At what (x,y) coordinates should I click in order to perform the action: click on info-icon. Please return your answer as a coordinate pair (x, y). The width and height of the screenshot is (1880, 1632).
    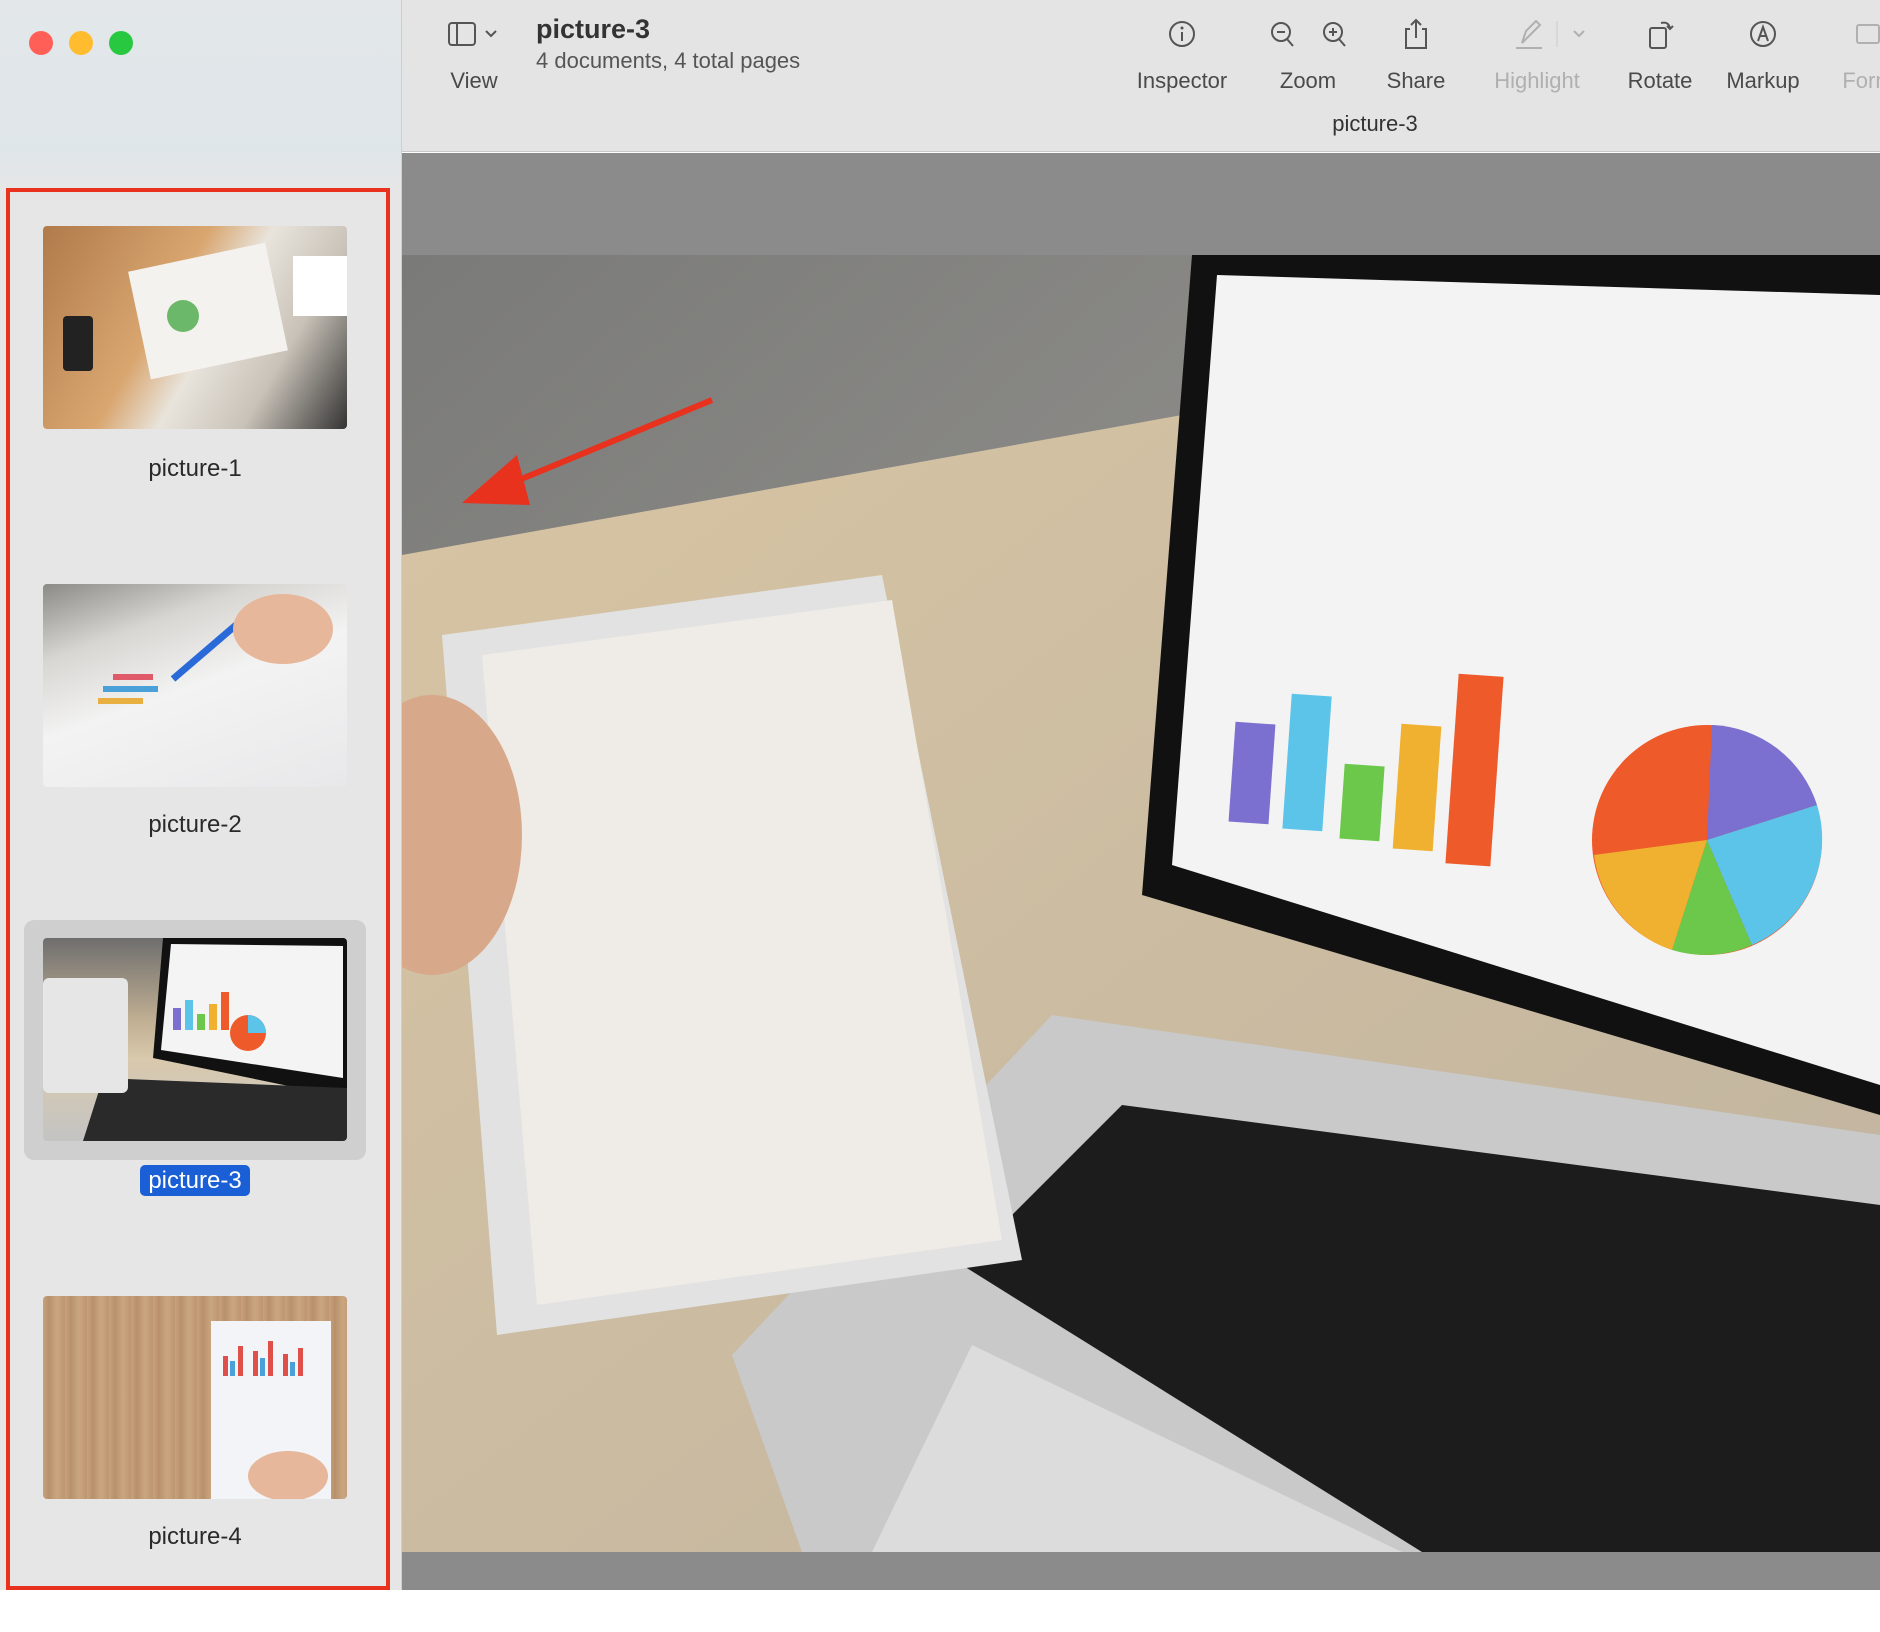
    Looking at the image, I should click on (1182, 34).